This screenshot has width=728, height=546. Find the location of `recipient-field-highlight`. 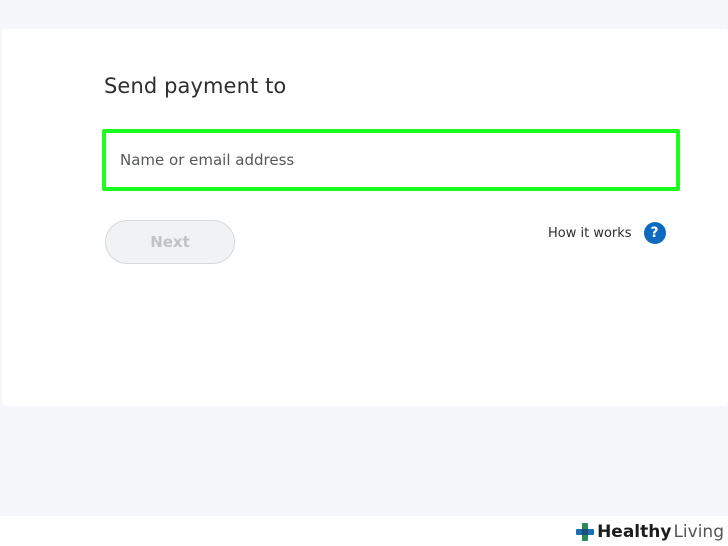

recipient-field-highlight is located at coordinates (391, 160).